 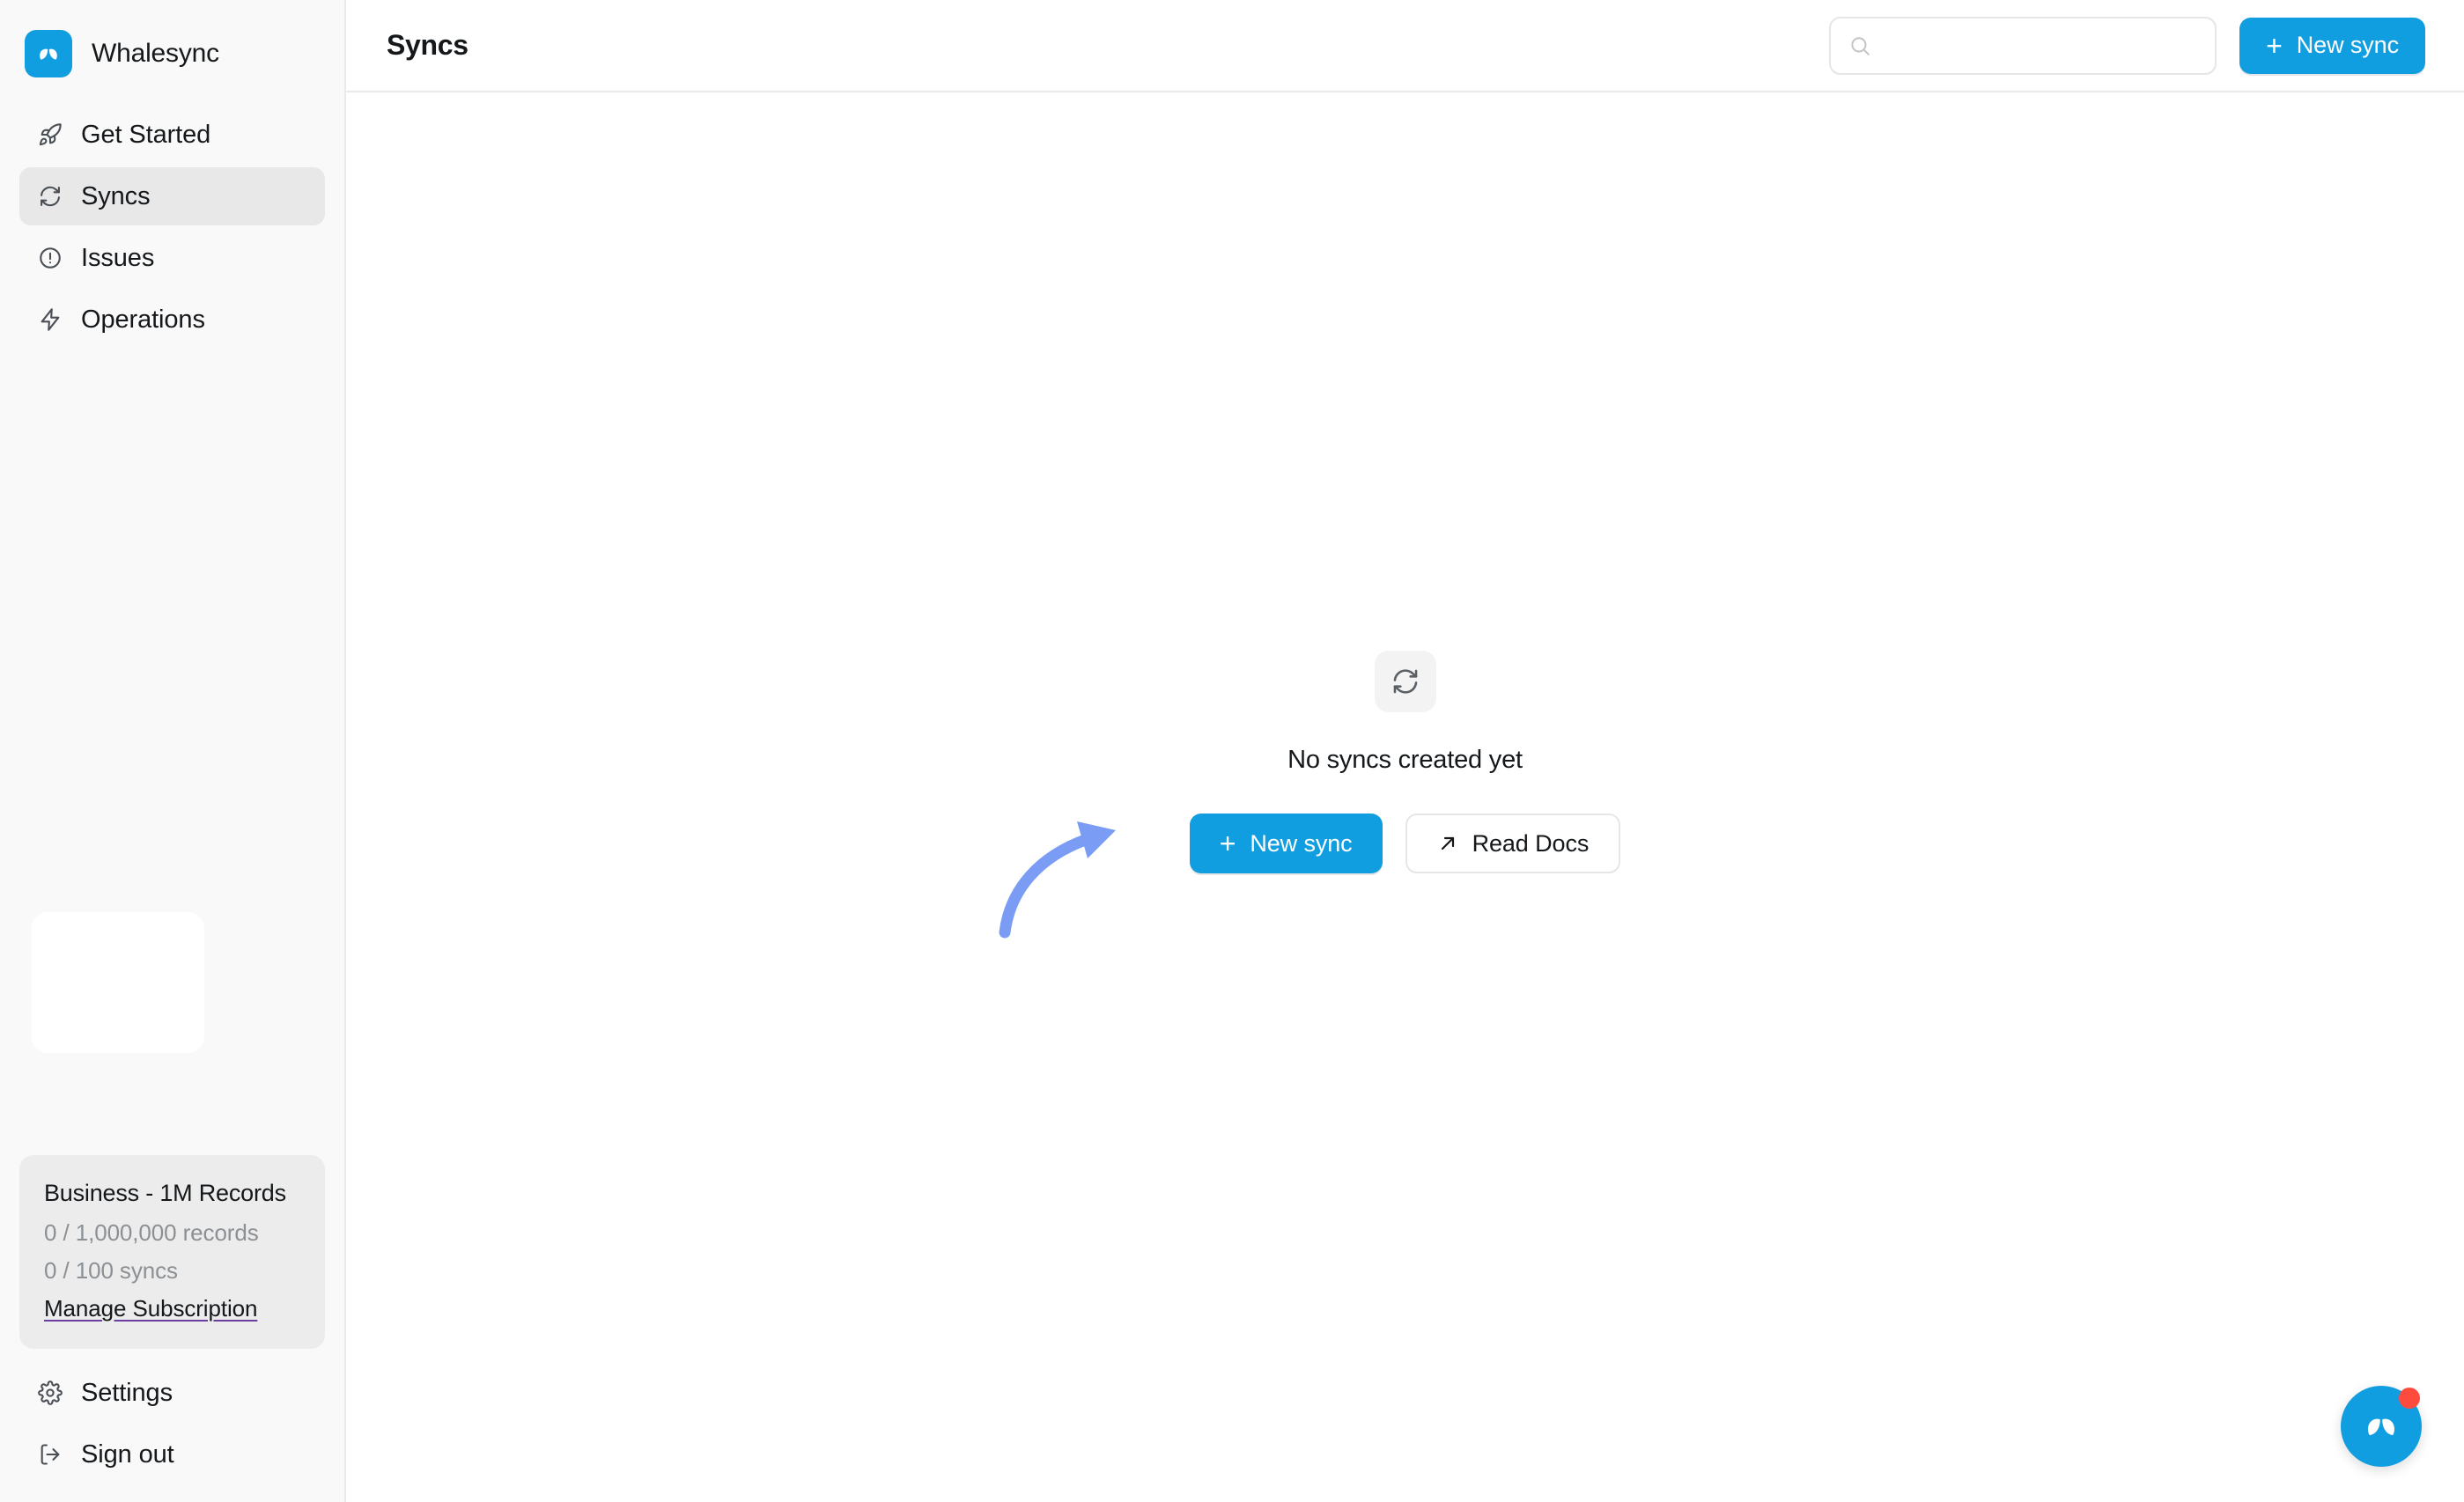 I want to click on plan-title: Business - 1M Records, so click(x=165, y=1193).